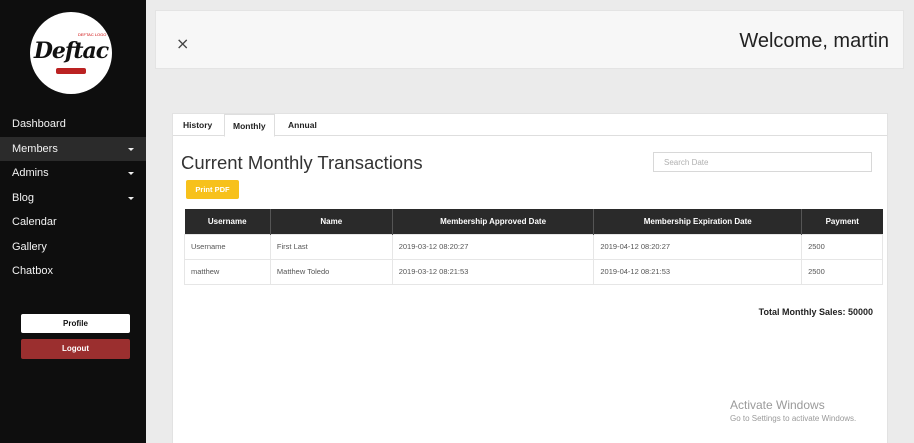  What do you see at coordinates (71, 71) in the screenshot?
I see `logo-accent` at bounding box center [71, 71].